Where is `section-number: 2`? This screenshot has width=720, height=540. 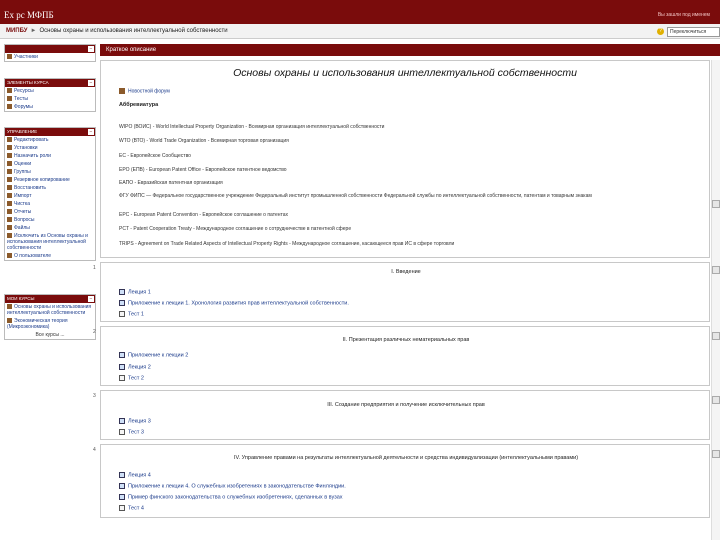 section-number: 2 is located at coordinates (94, 332).